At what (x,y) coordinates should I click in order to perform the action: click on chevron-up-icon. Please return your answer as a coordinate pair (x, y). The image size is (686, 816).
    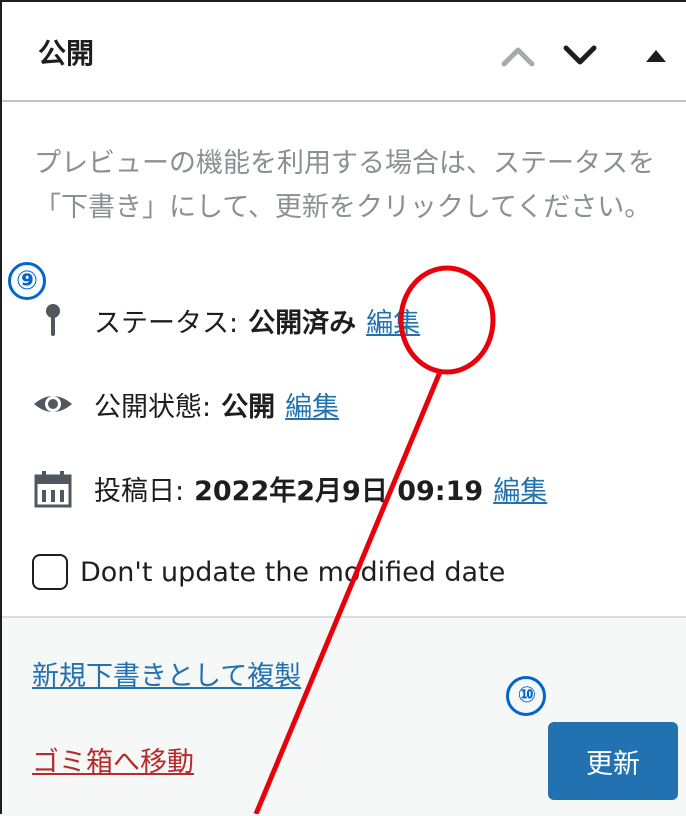
    Looking at the image, I should click on (518, 57).